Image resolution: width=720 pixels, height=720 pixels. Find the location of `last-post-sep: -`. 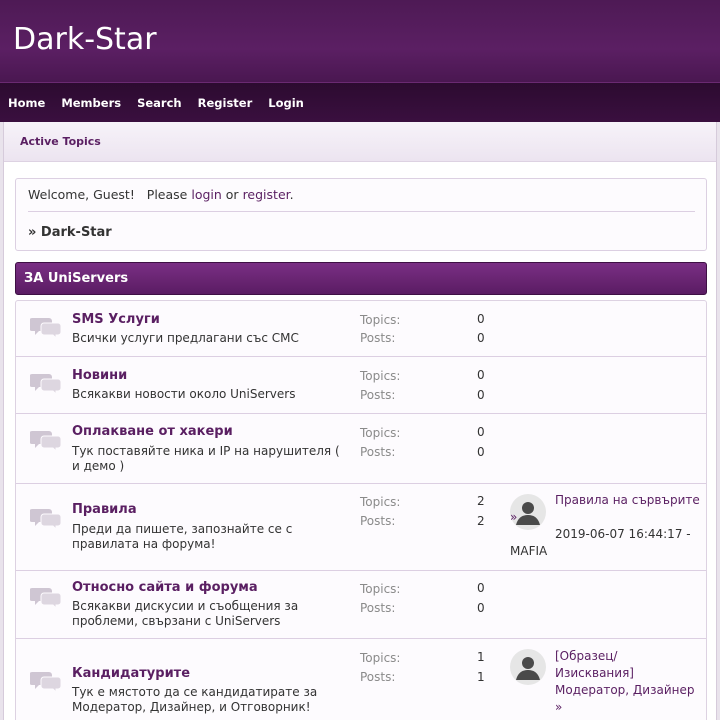

last-post-sep: - is located at coordinates (688, 534).